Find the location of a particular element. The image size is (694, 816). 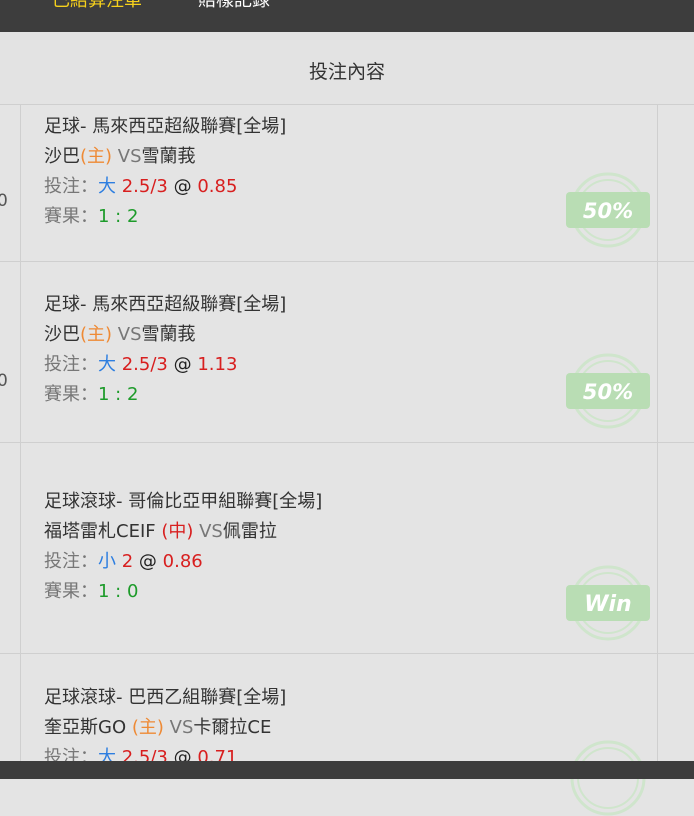

home-team: 奎亞斯GO is located at coordinates (88, 727).